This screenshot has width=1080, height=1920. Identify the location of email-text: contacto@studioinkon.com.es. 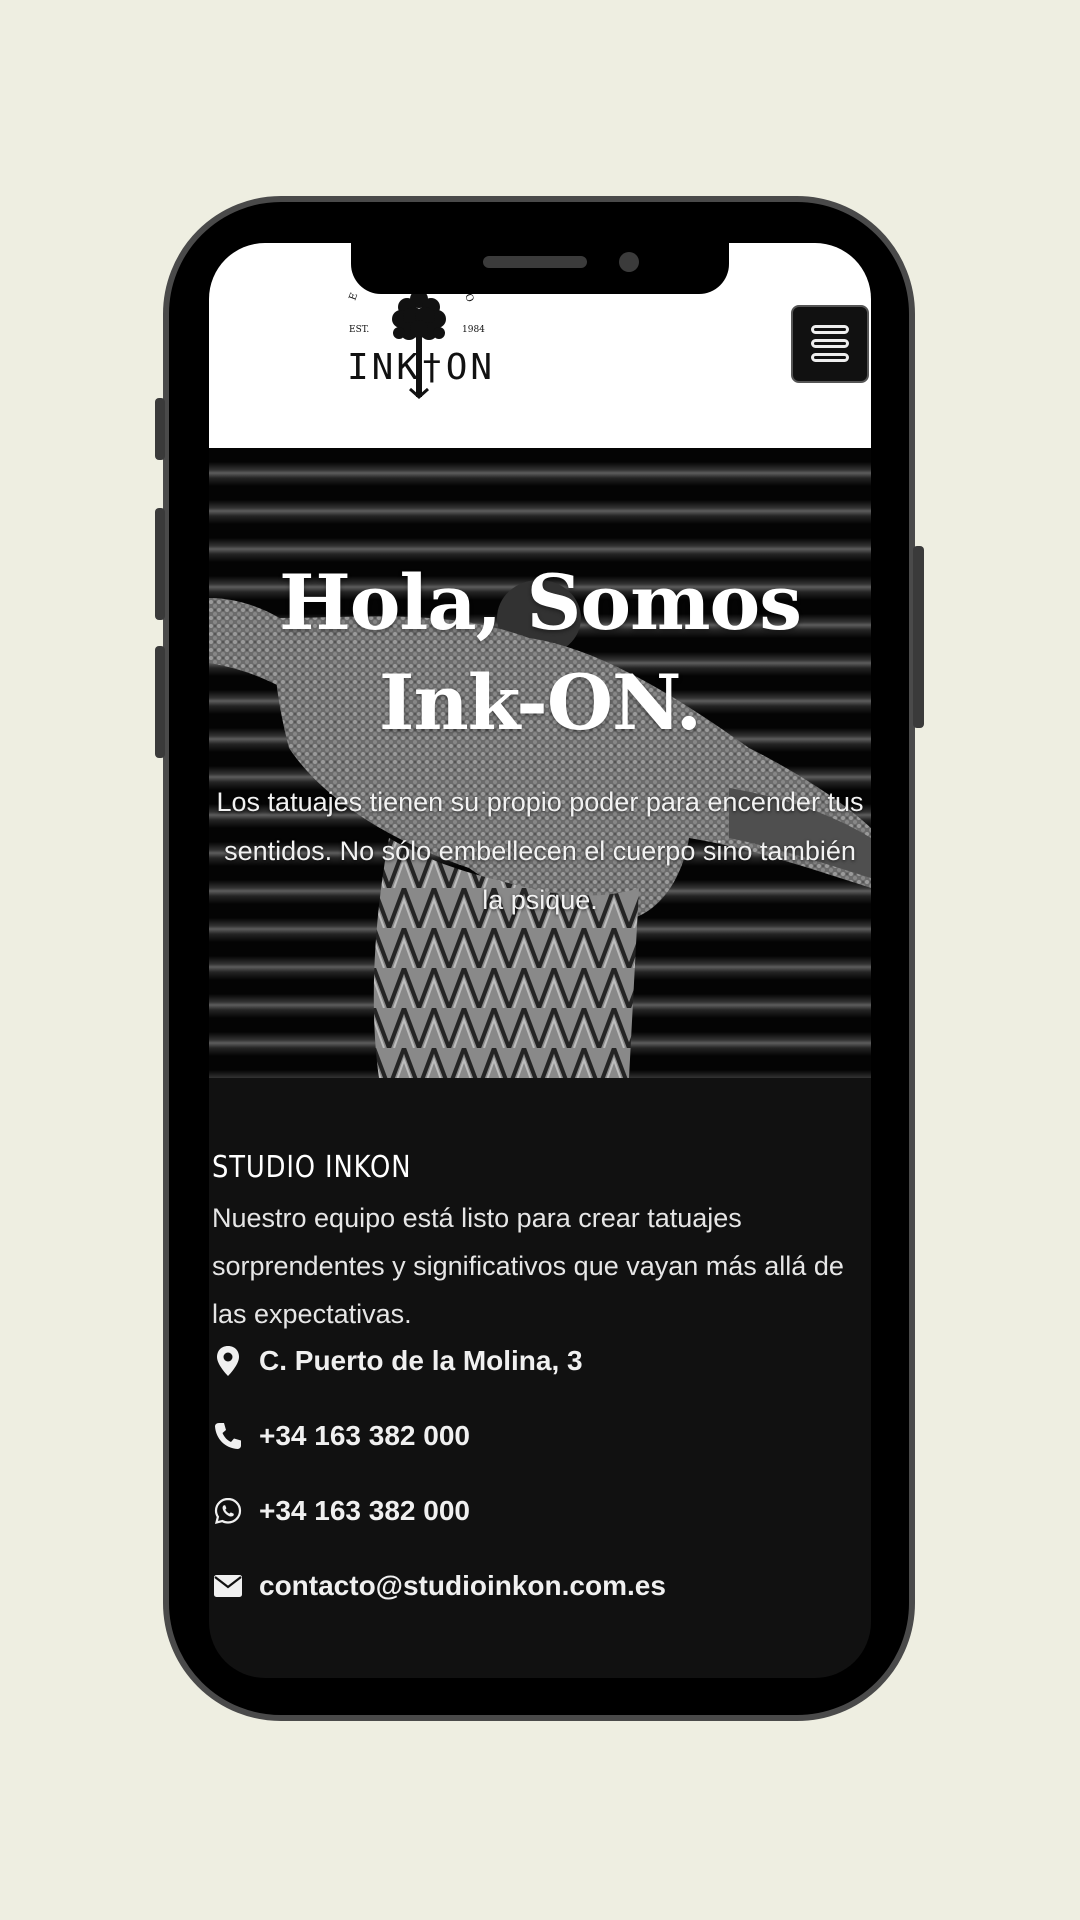
(462, 1585).